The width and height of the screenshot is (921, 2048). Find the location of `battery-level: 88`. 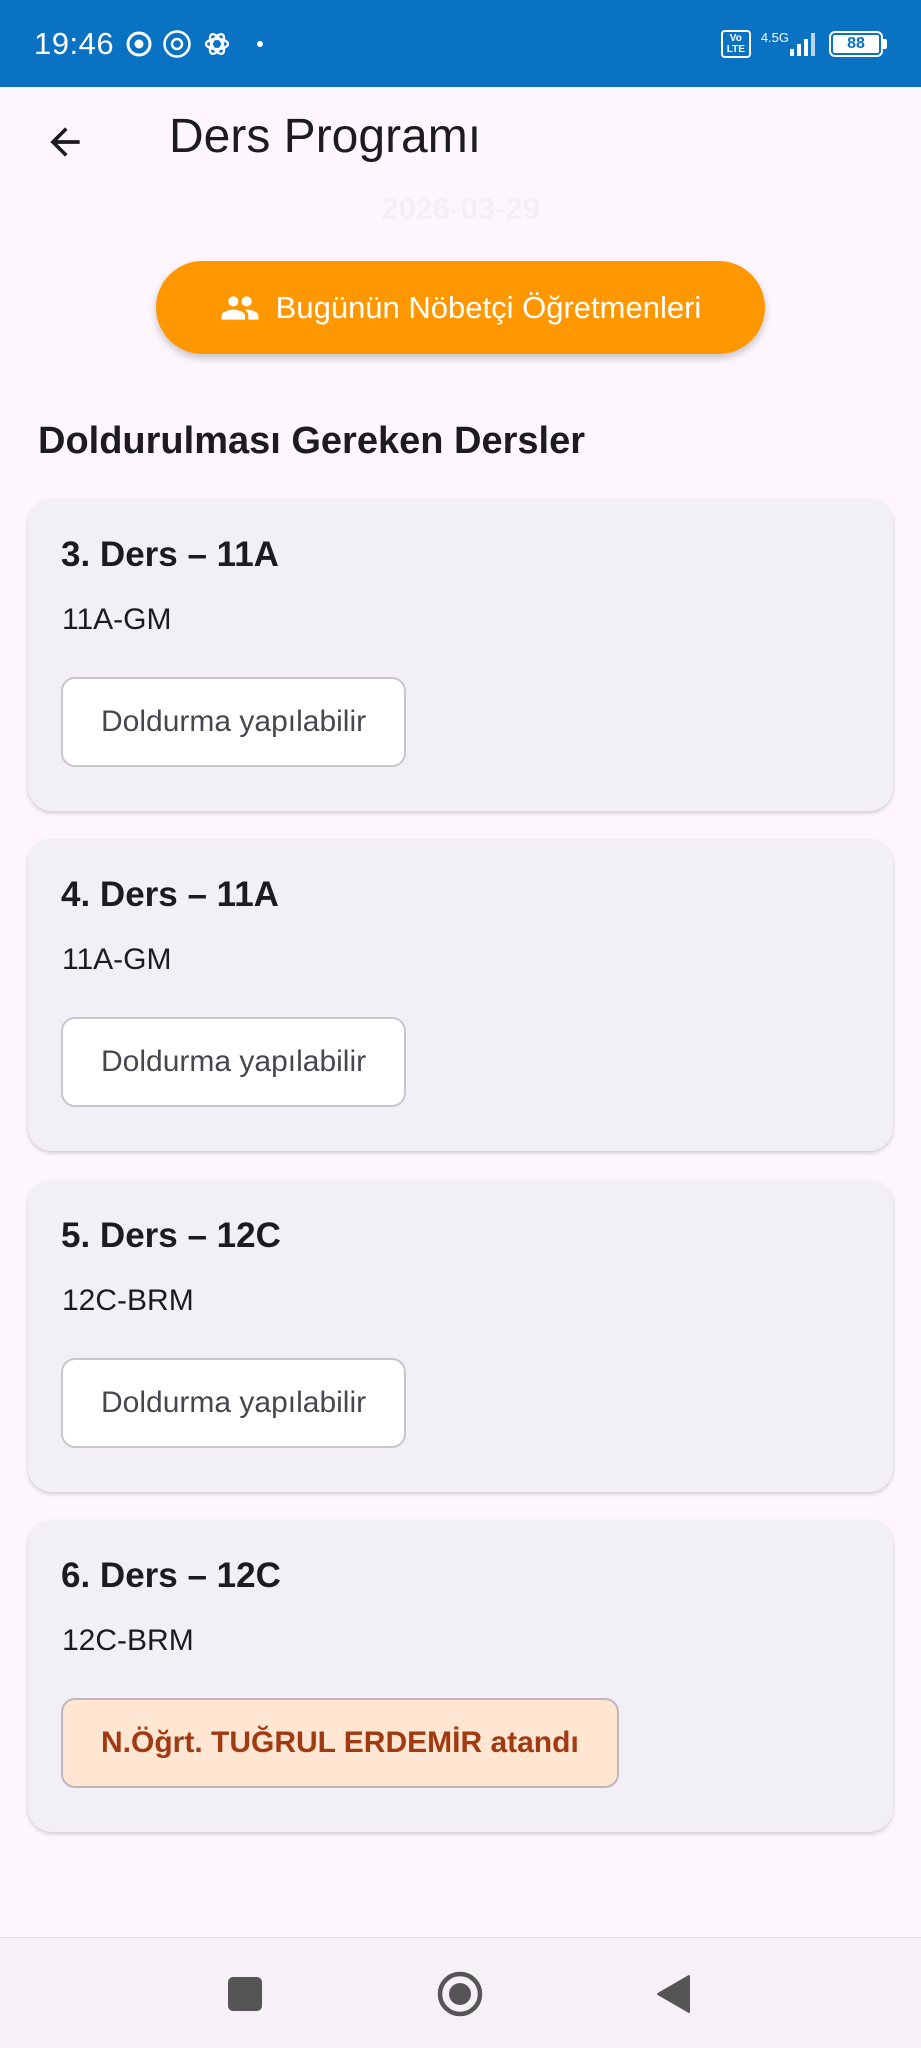

battery-level: 88 is located at coordinates (856, 43).